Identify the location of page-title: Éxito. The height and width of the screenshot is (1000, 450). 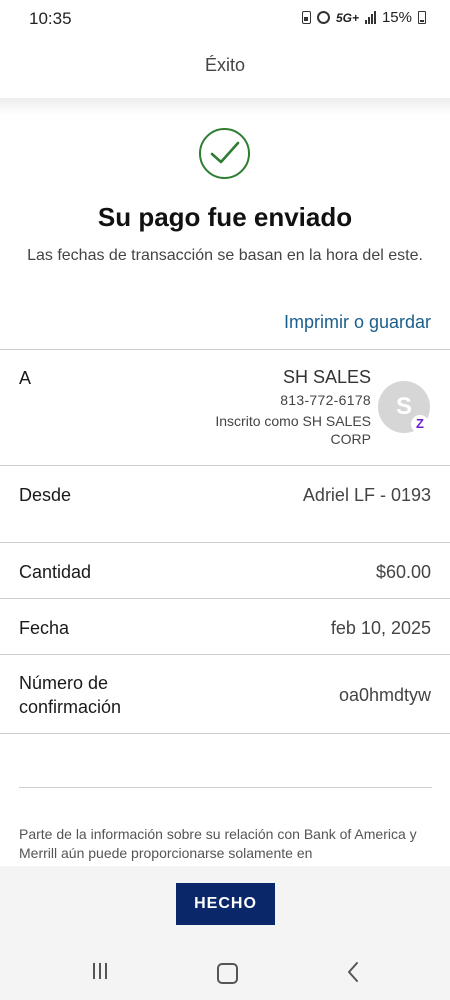
(225, 65).